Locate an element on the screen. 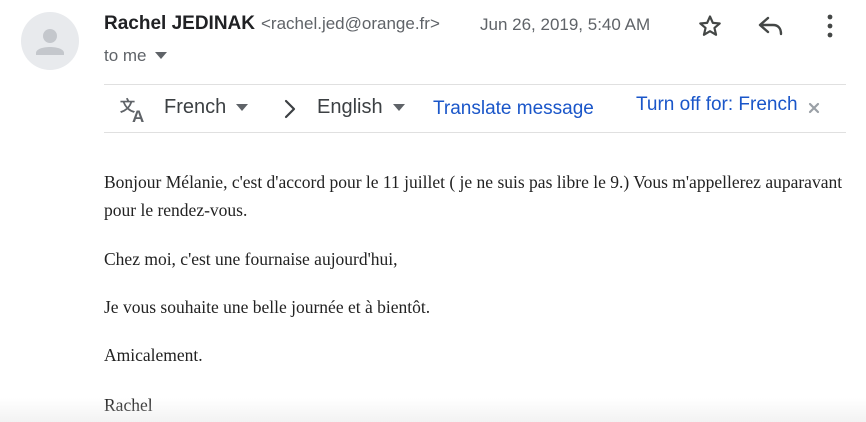 The height and width of the screenshot is (422, 866). target-language-label: English is located at coordinates (350, 107).